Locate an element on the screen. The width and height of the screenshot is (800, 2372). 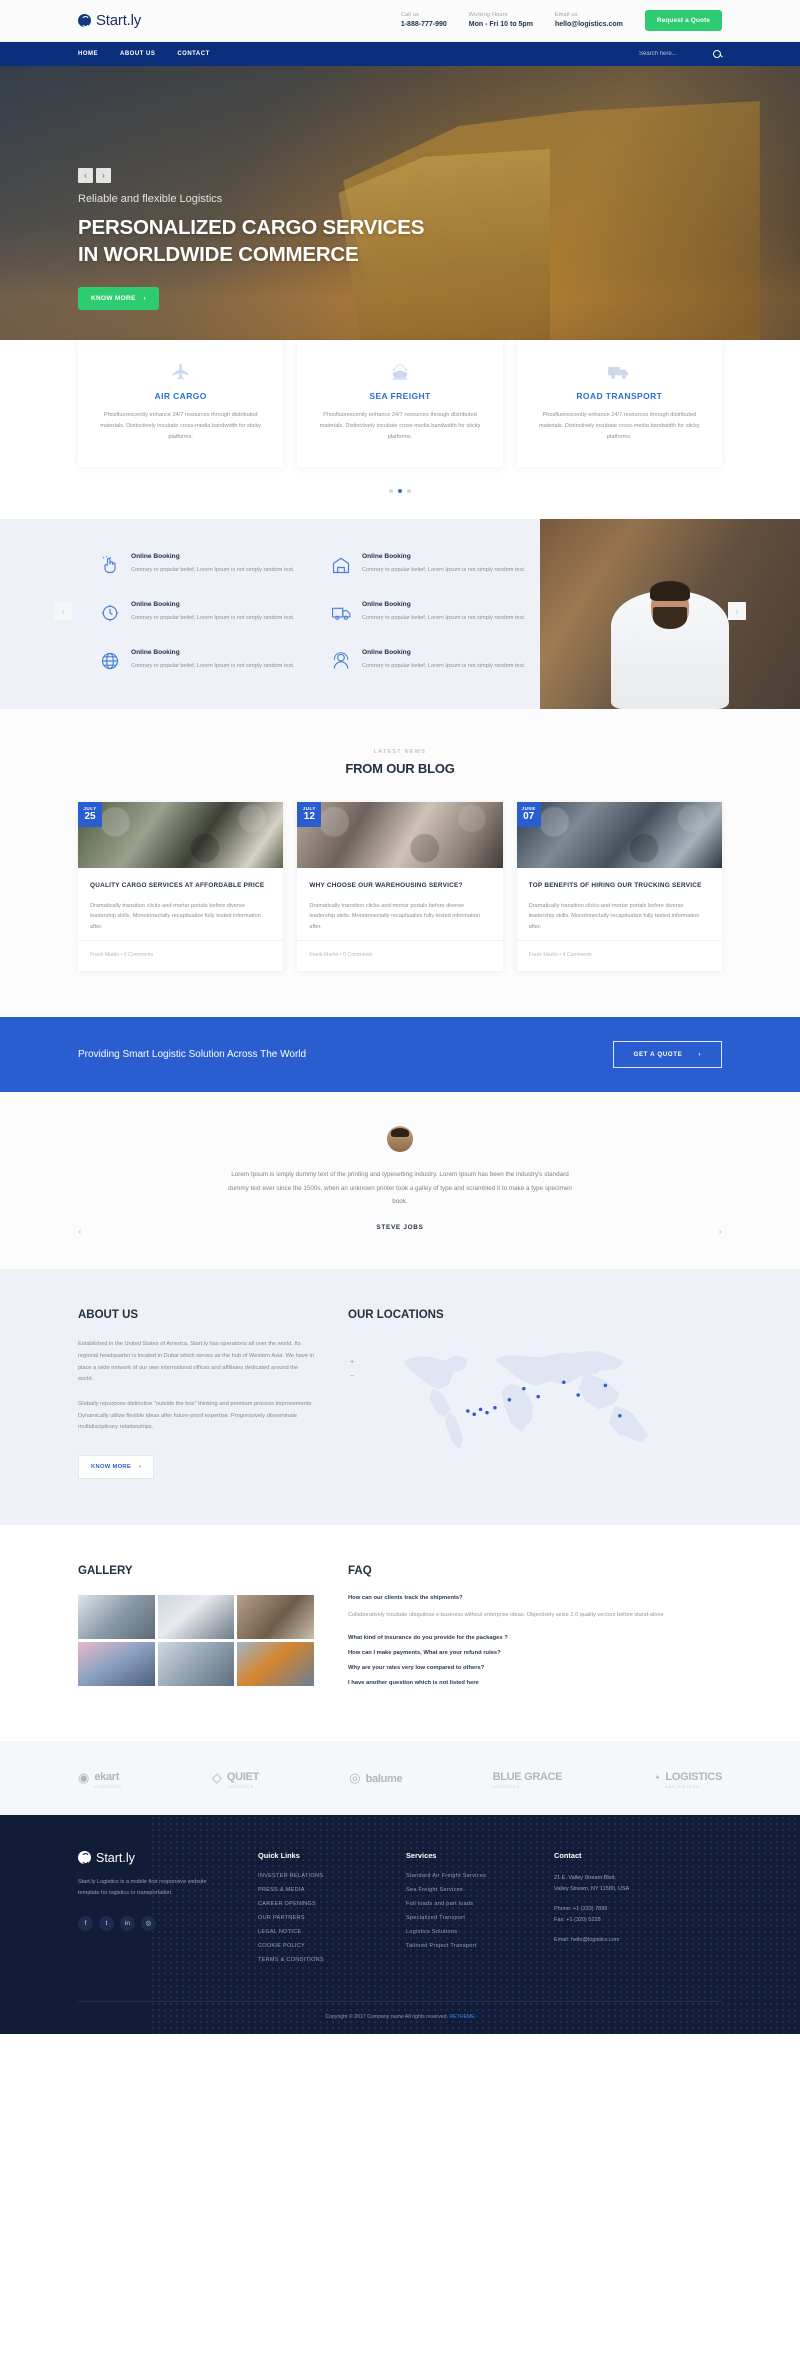
footer-email: Email: hello@logistics.com is located at coordinates (629, 1940).